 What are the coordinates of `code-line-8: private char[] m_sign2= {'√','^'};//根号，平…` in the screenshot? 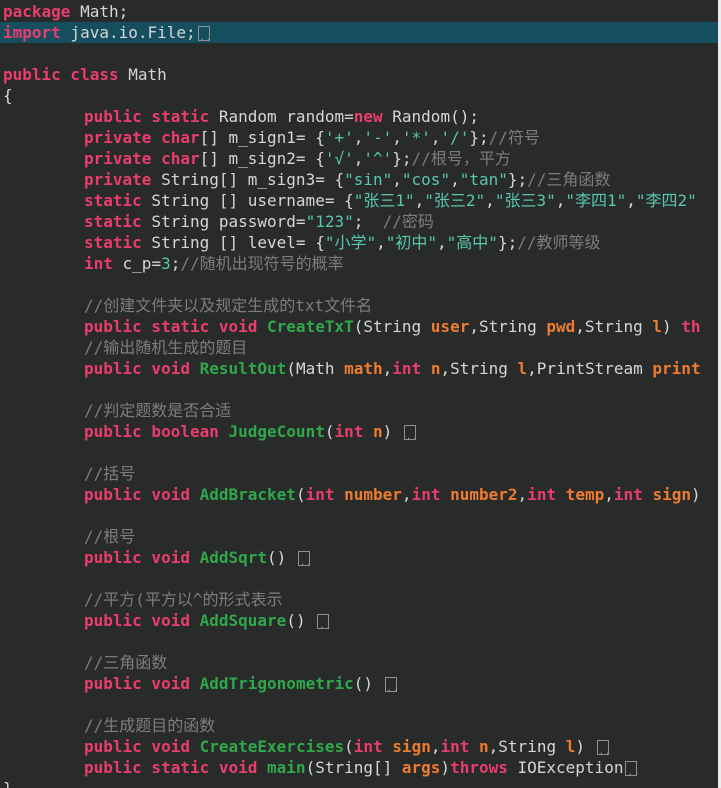 It's located at (359, 158).